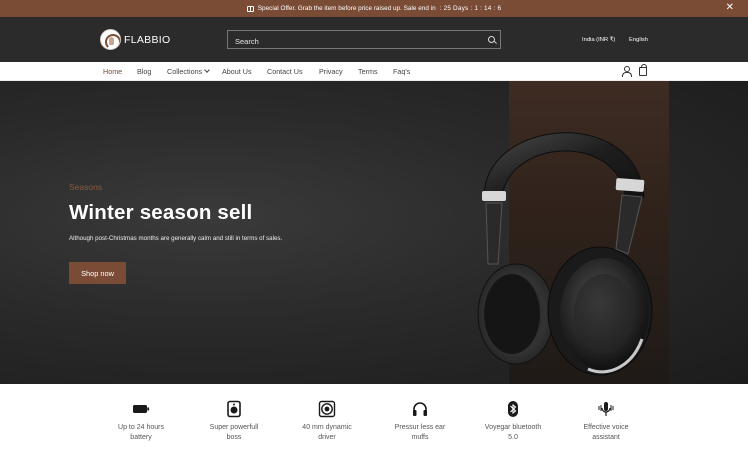 Image resolution: width=748 pixels, height=465 pixels. I want to click on nav-item-contact-us: Contact Us, so click(285, 71).